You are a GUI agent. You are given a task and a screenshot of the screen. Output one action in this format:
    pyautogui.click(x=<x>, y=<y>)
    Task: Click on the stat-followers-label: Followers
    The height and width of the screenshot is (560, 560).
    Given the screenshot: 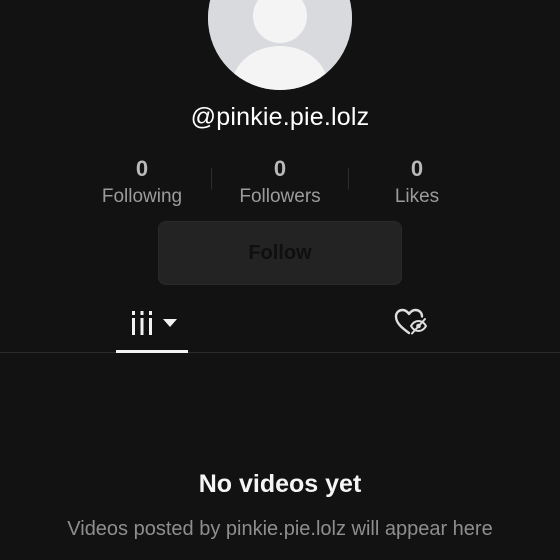 What is the action you would take?
    pyautogui.click(x=280, y=196)
    